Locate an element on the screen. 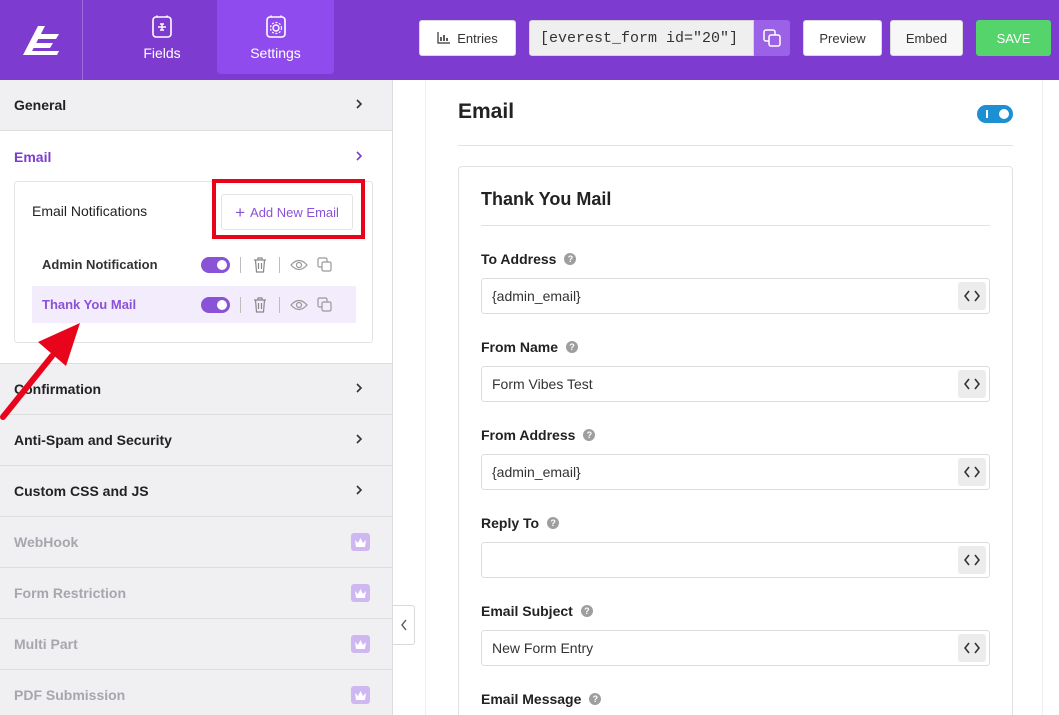 Image resolution: width=1059 pixels, height=715 pixels. sidebar-item-webhook: WebHook is located at coordinates (196, 542).